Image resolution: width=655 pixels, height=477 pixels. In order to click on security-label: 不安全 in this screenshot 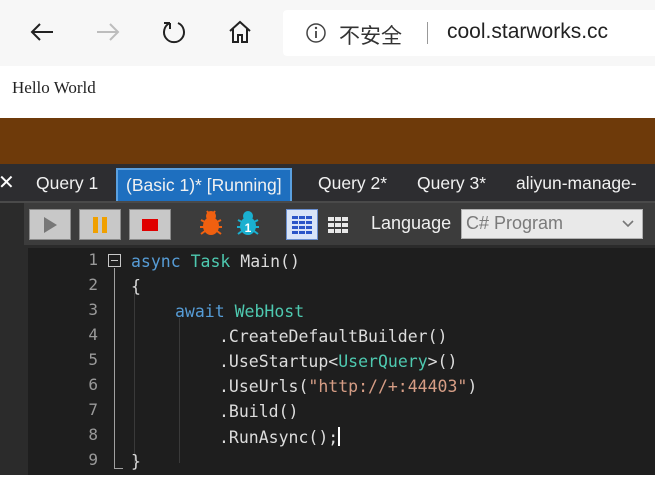, I will do `click(370, 35)`.